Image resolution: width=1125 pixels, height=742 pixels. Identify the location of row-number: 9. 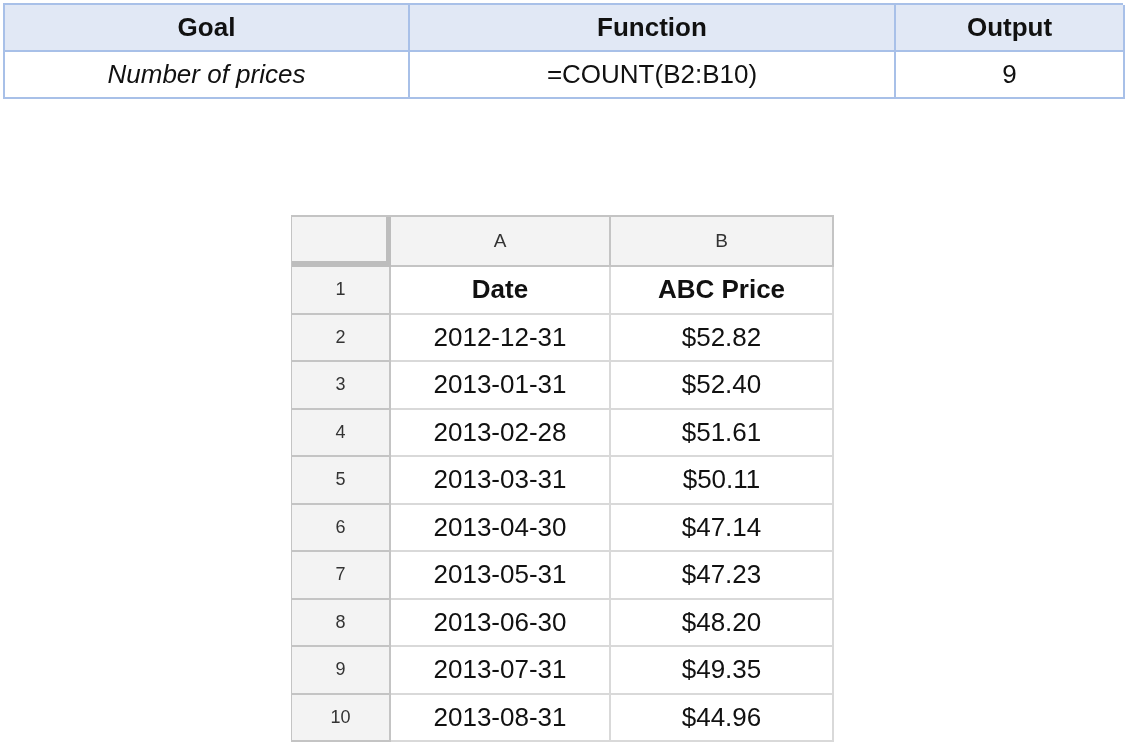
(341, 671).